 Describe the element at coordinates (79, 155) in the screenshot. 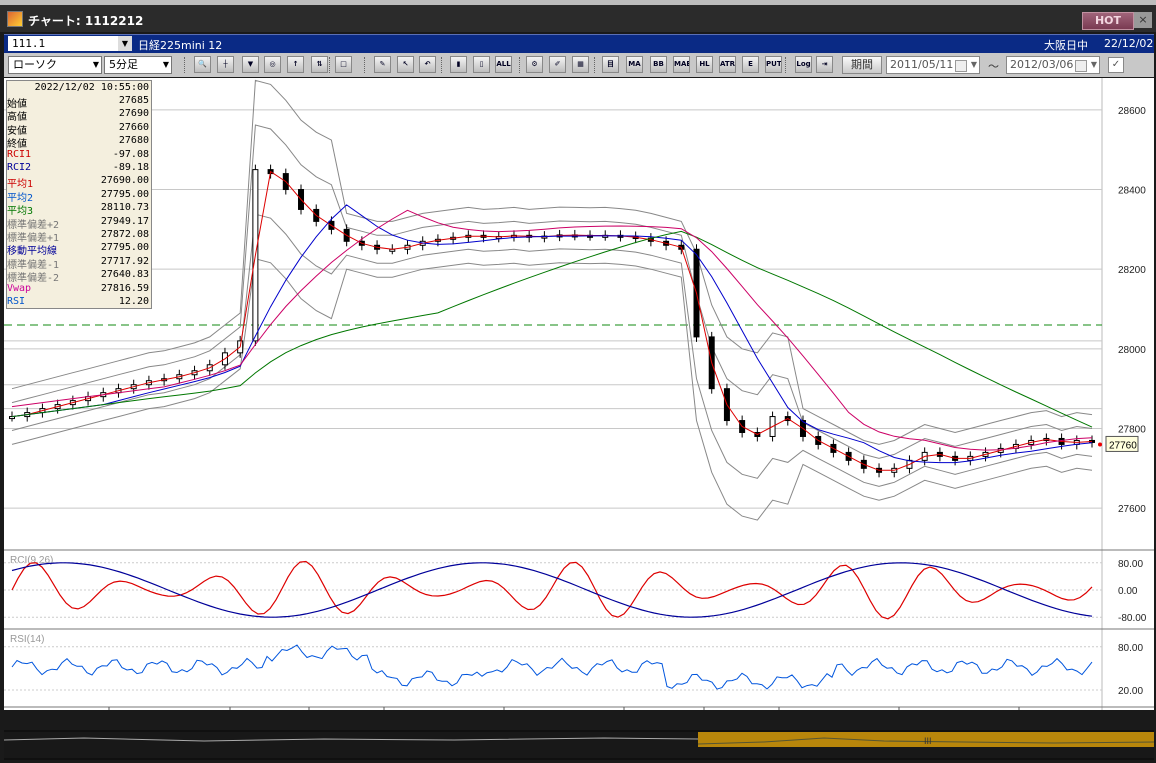

I see `info-row: RCI1 -97.08` at that location.